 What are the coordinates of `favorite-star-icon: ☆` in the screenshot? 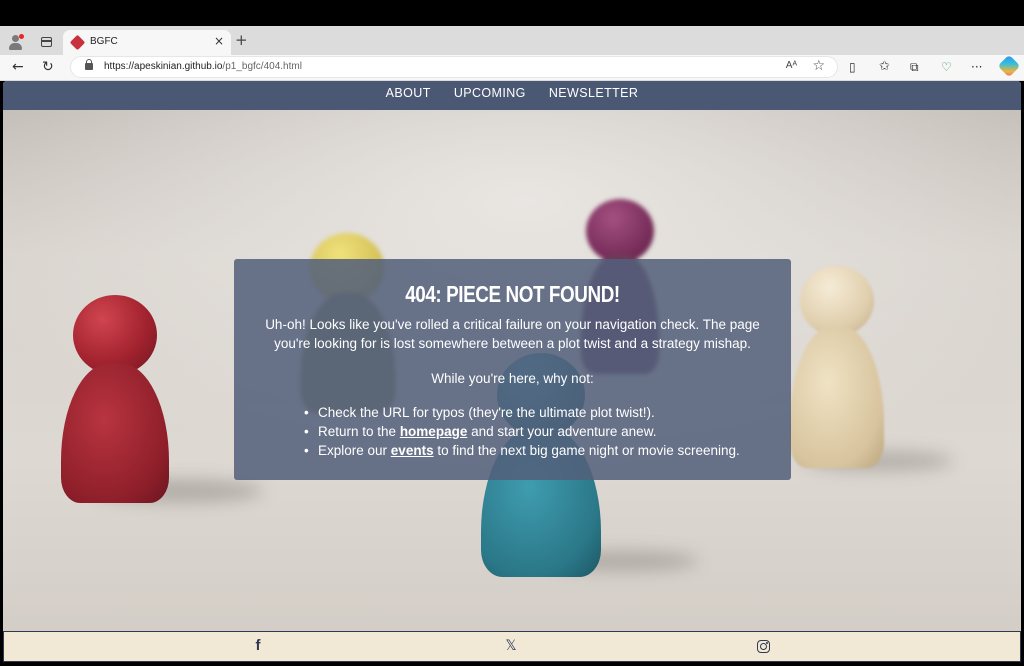 It's located at (818, 66).